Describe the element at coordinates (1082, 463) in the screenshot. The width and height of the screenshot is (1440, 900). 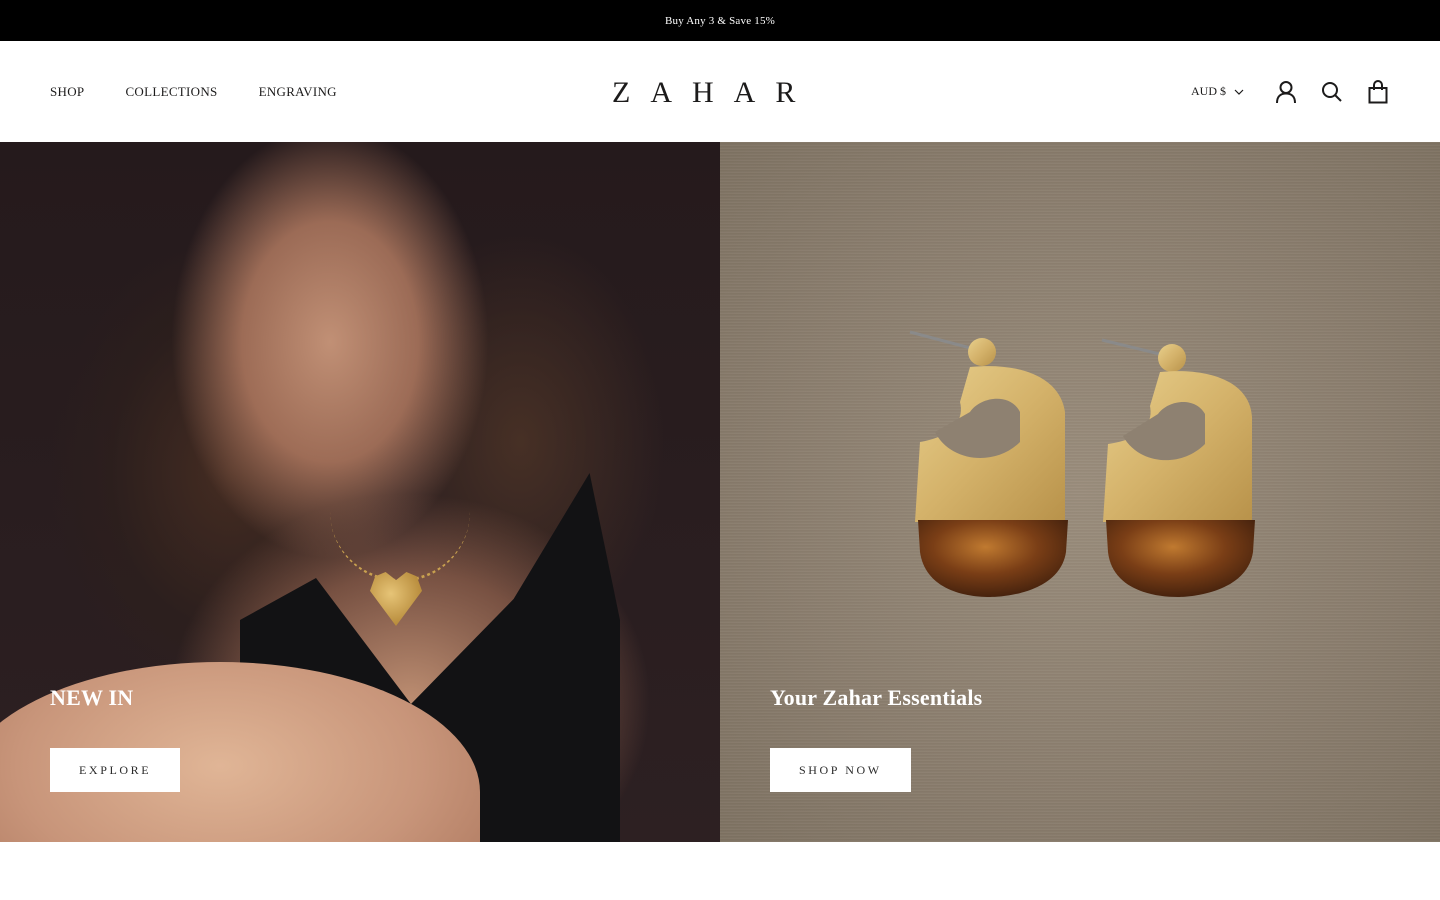
I see `earrings-photo` at that location.